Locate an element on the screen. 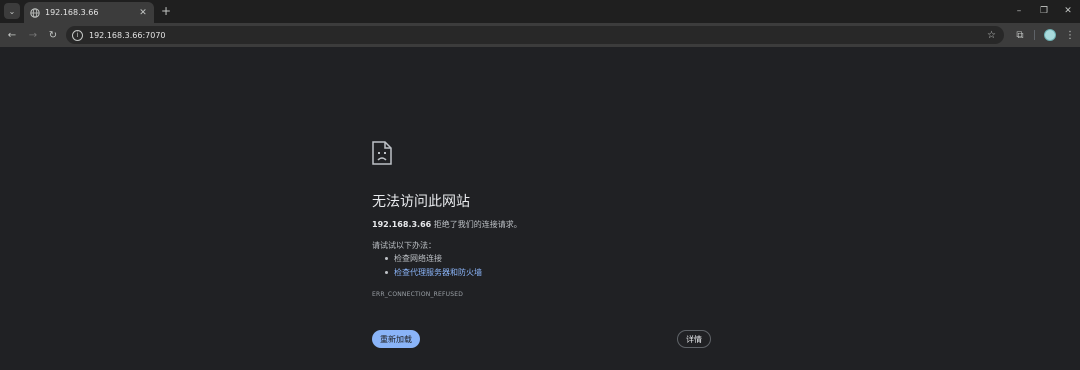 This screenshot has height=370, width=1080. reload-page-button: 重新加载 is located at coordinates (396, 339).